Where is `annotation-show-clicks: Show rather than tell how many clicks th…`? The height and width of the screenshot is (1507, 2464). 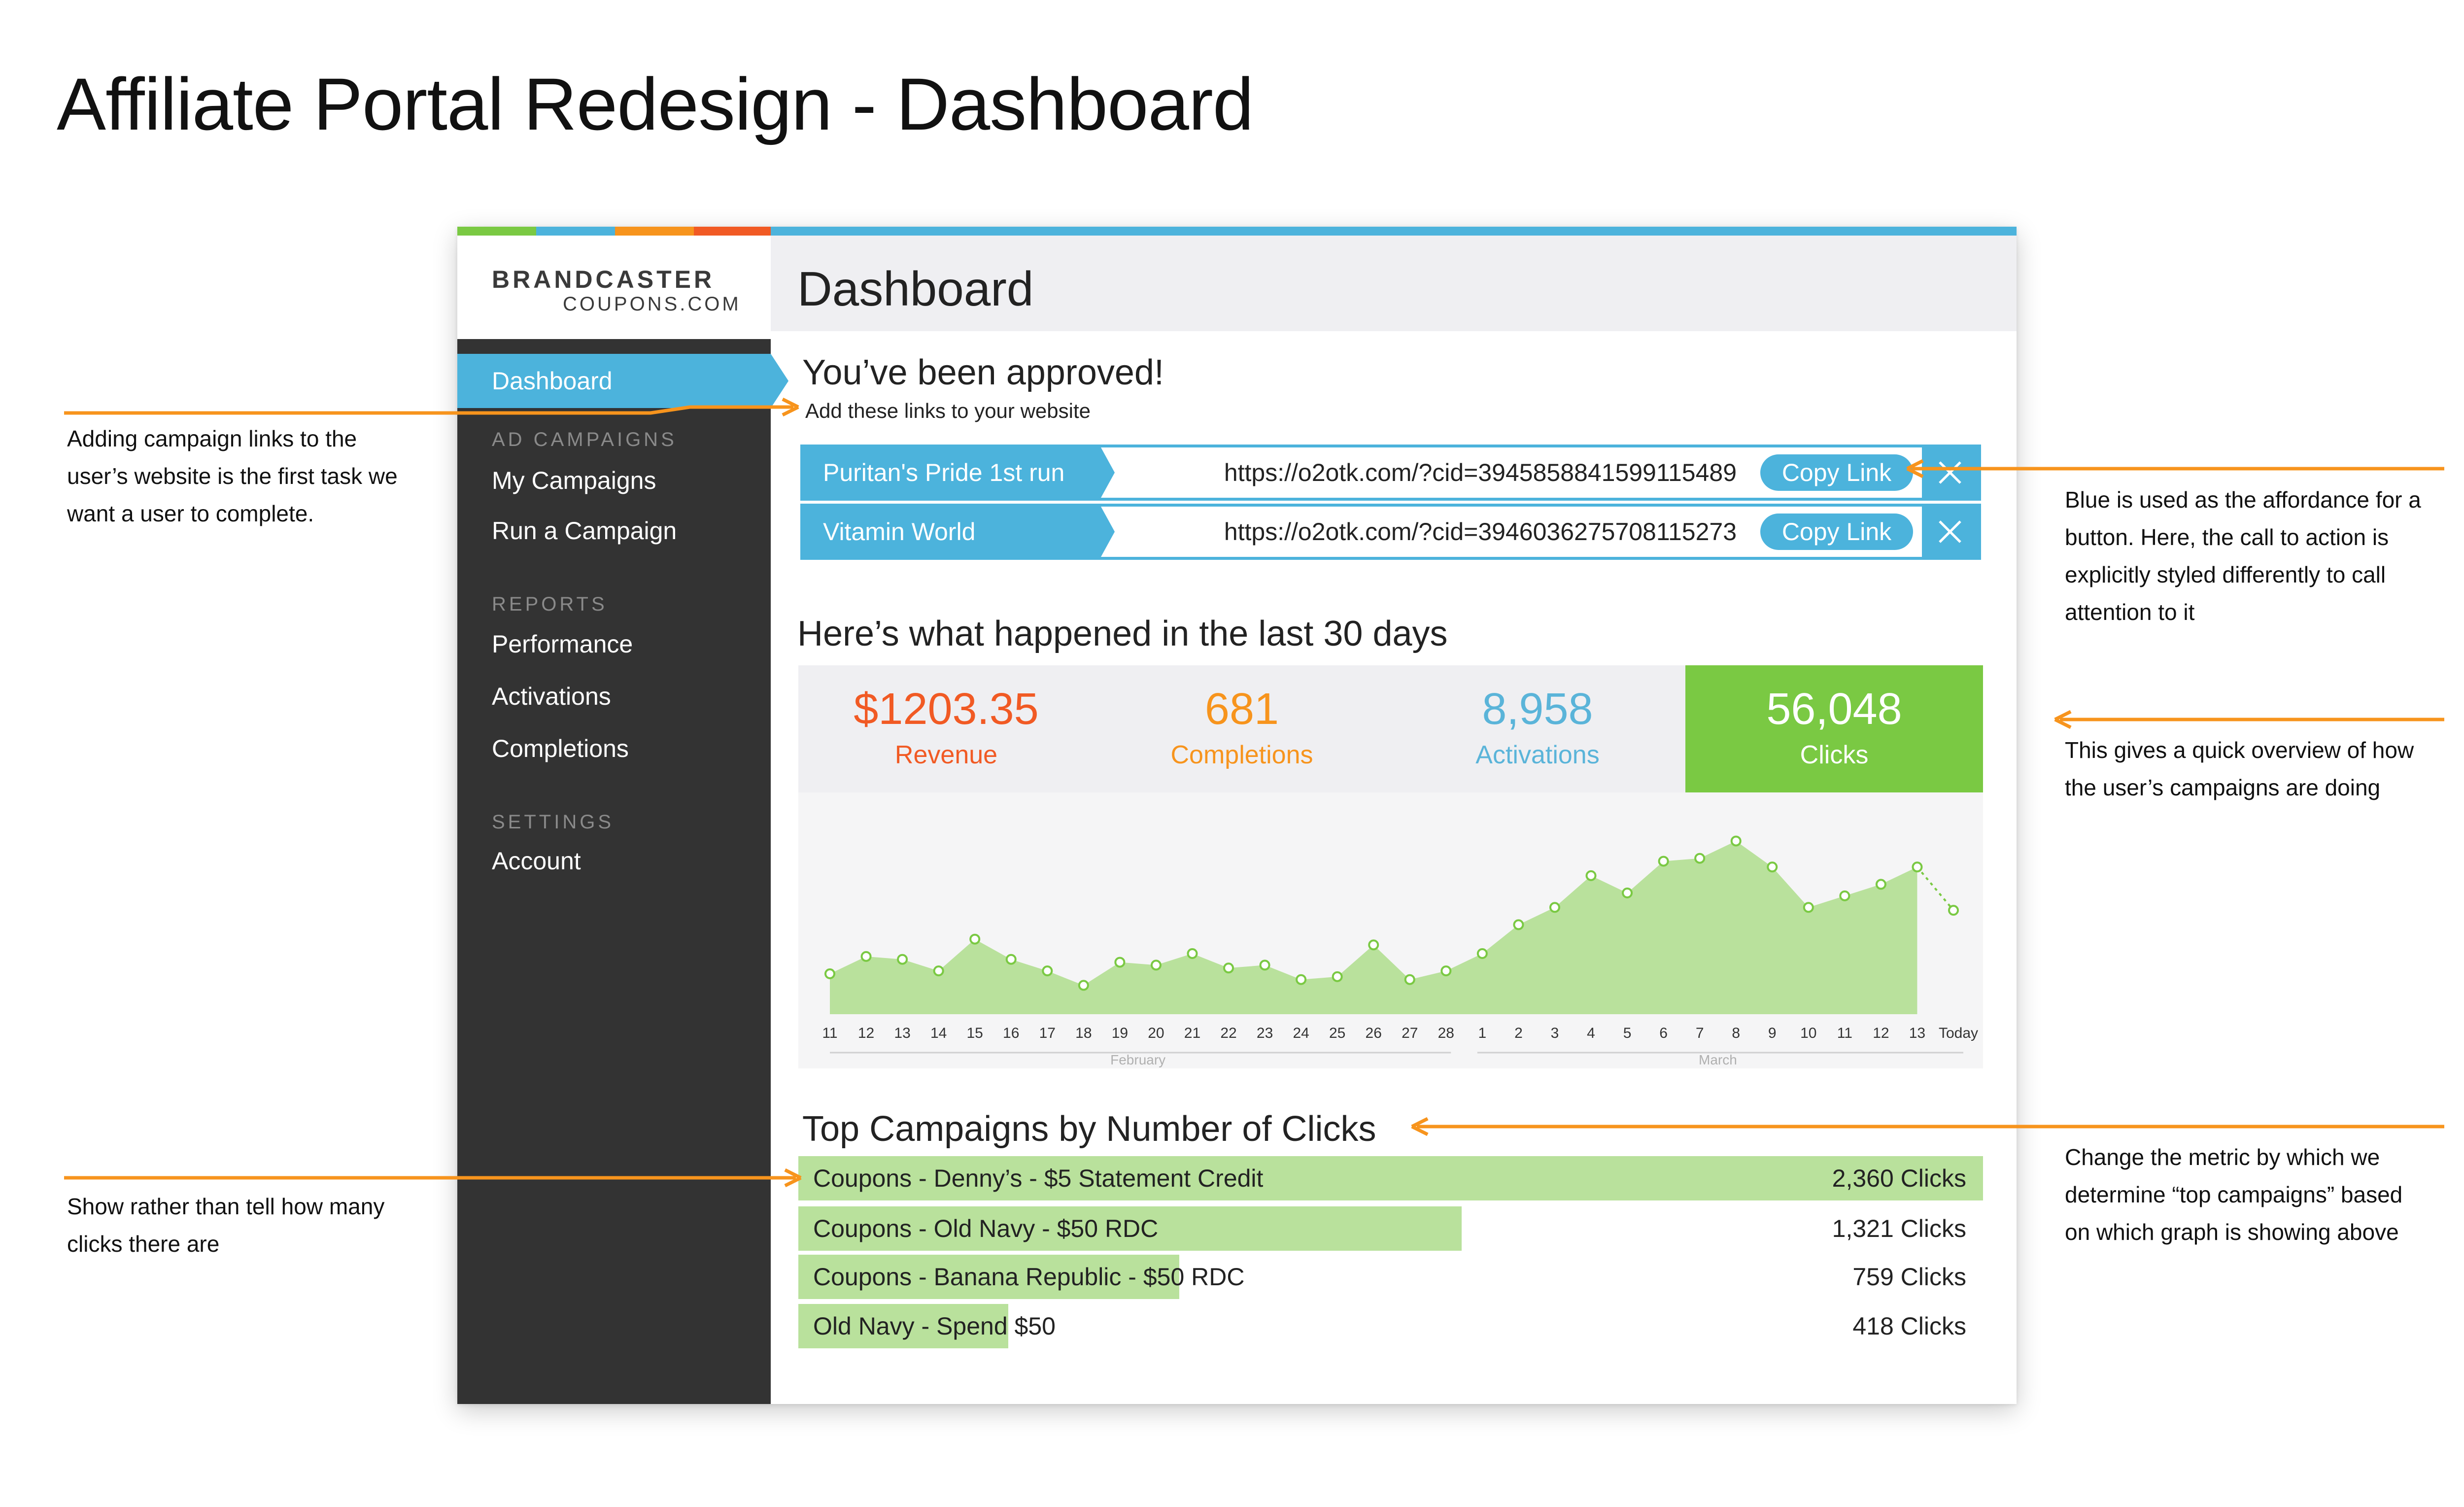
annotation-show-clicks: Show rather than tell how many clicks th… is located at coordinates (226, 1225).